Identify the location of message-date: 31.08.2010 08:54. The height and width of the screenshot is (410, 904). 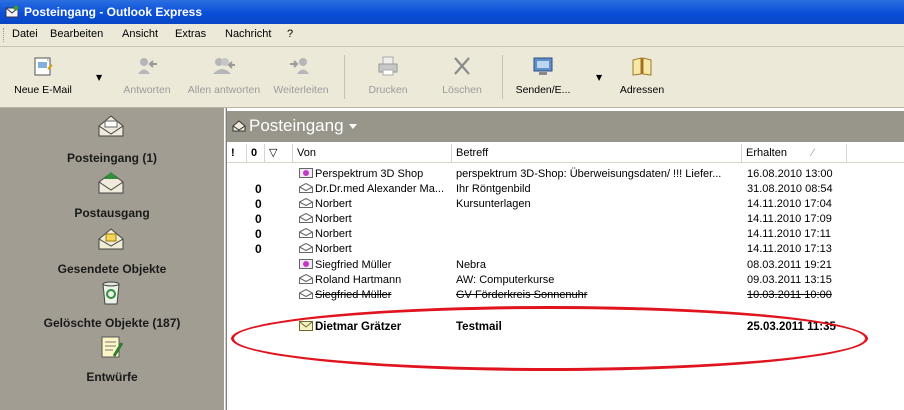
(790, 189).